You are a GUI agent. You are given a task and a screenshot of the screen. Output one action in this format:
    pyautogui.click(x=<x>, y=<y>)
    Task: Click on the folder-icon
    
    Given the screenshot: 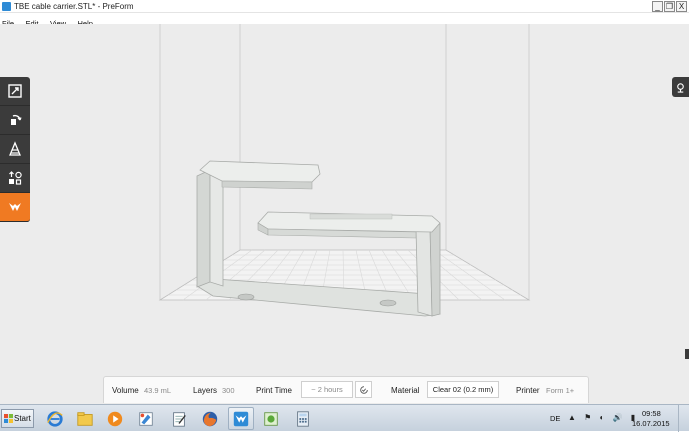 What is the action you would take?
    pyautogui.click(x=85, y=418)
    